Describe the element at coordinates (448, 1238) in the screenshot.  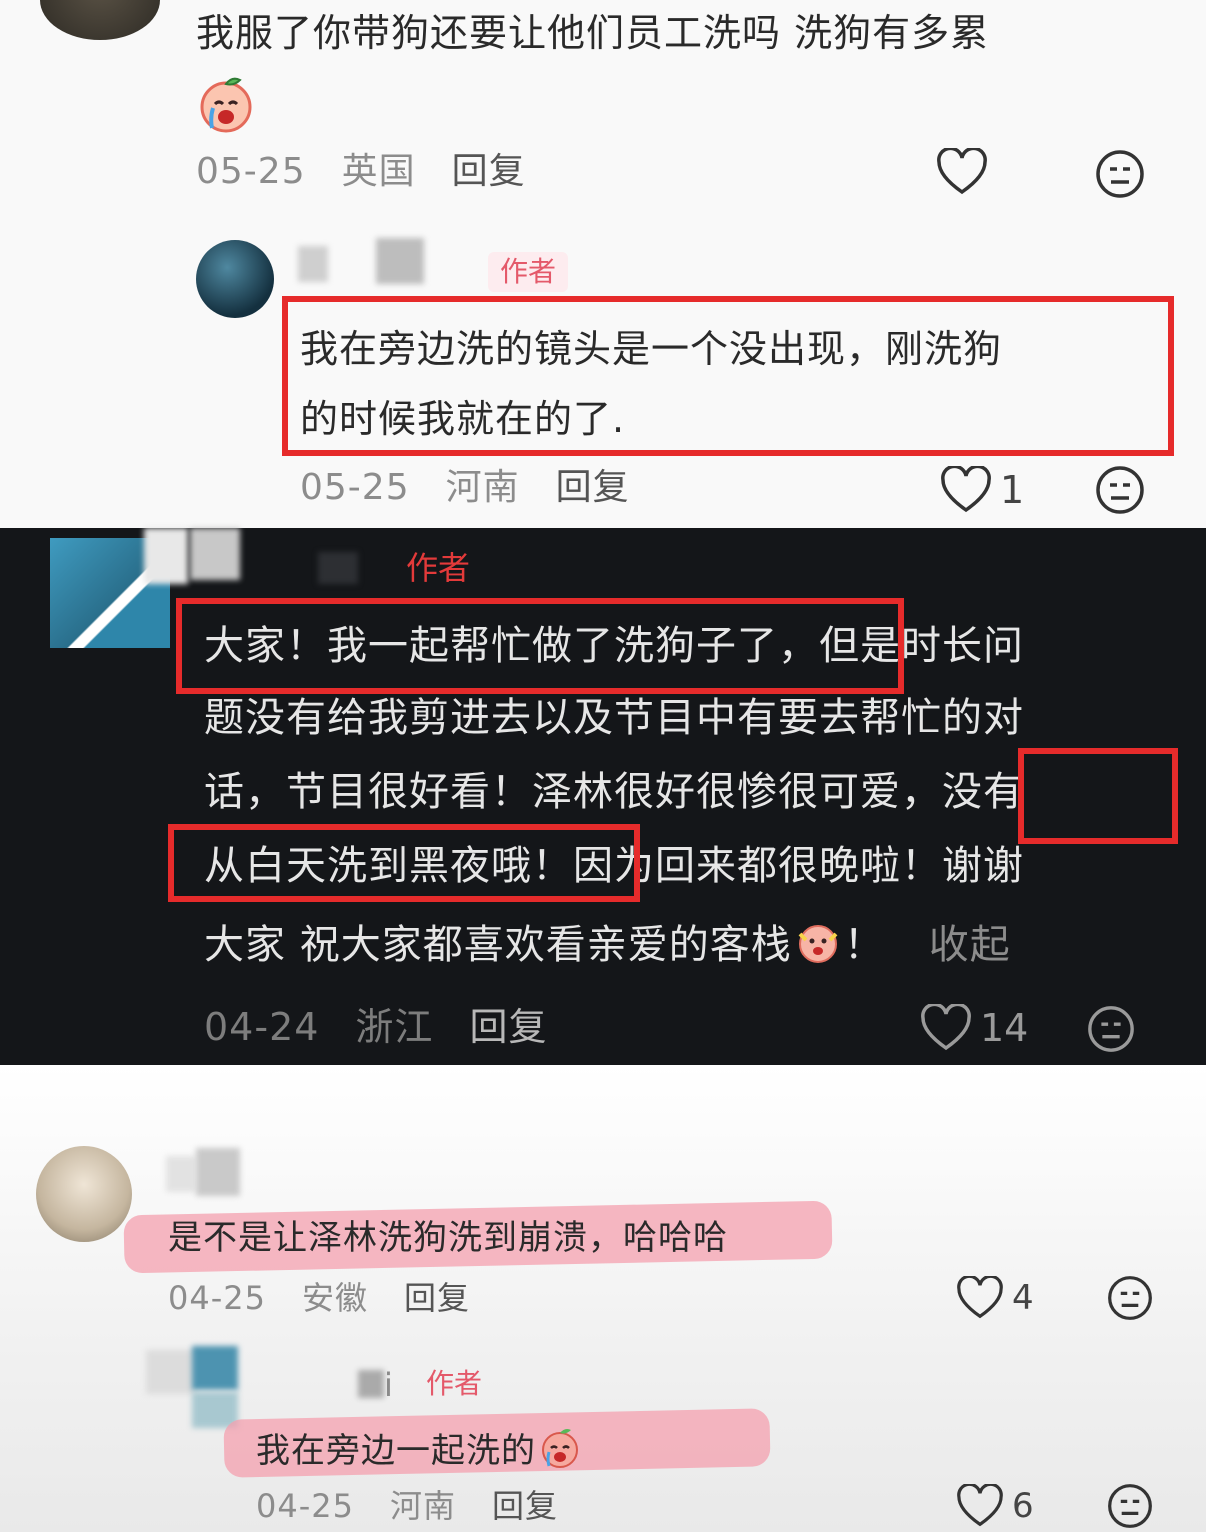
I see `comment-text: 是不是让泽林洗狗洗到崩溃，哈哈哈` at that location.